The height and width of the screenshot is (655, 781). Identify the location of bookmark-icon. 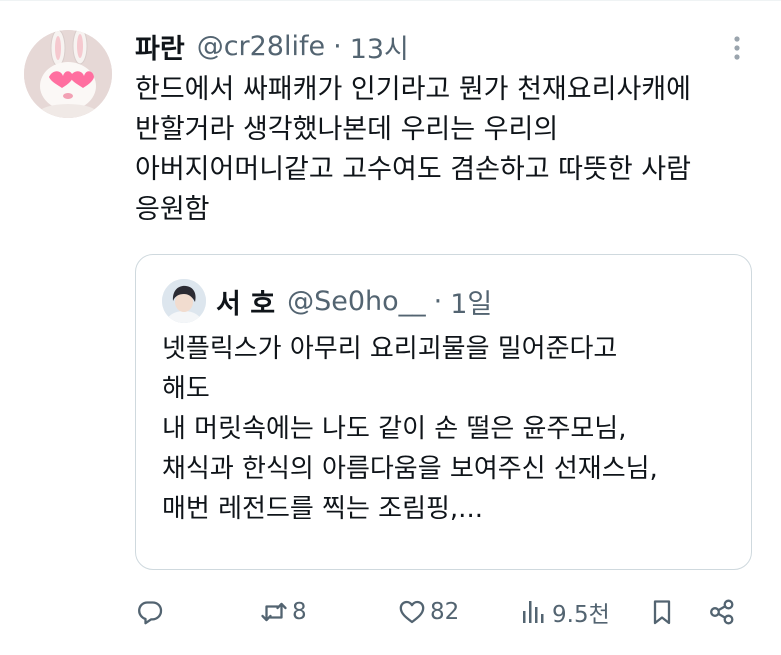
(662, 612).